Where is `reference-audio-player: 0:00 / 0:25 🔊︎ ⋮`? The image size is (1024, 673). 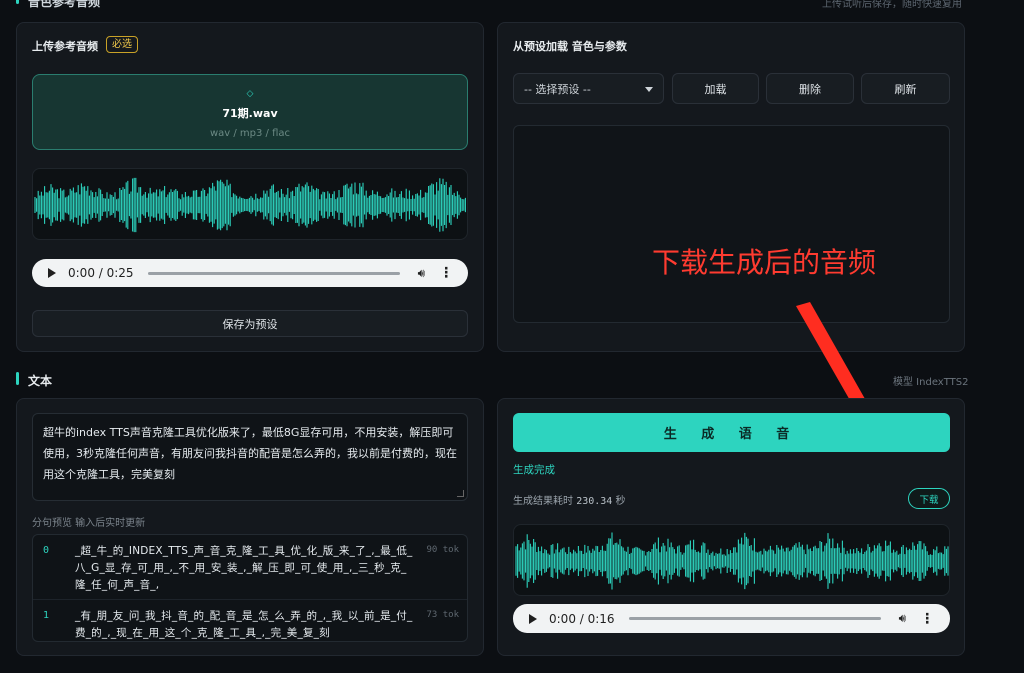 reference-audio-player: 0:00 / 0:25 🔊︎ ⋮ is located at coordinates (250, 273).